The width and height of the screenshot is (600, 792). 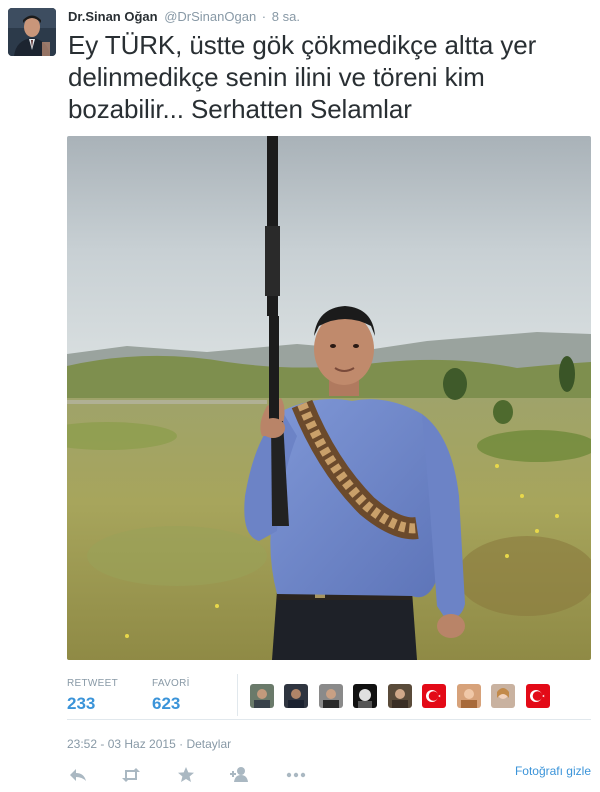 I want to click on tweet-actions: Fotoğrafı gizle, so click(x=329, y=775).